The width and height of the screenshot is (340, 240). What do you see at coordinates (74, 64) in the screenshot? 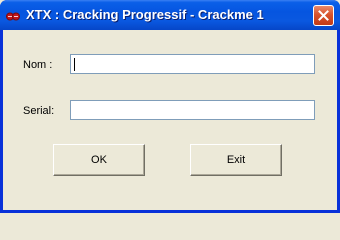
I see `text-caret` at bounding box center [74, 64].